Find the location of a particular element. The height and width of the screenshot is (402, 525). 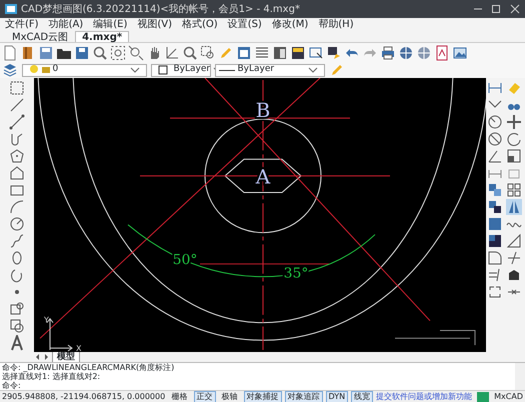

pdf-icon is located at coordinates (442, 52).